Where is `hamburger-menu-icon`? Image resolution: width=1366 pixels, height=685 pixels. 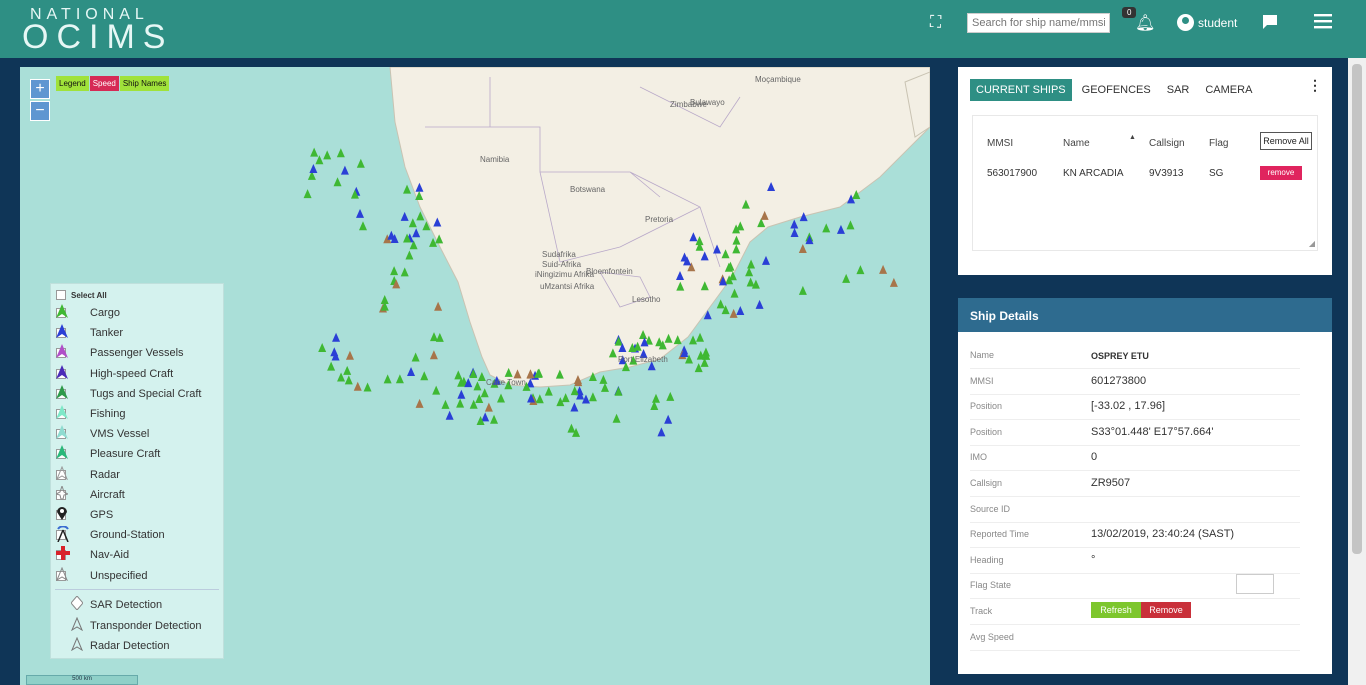
hamburger-menu-icon is located at coordinates (1323, 23).